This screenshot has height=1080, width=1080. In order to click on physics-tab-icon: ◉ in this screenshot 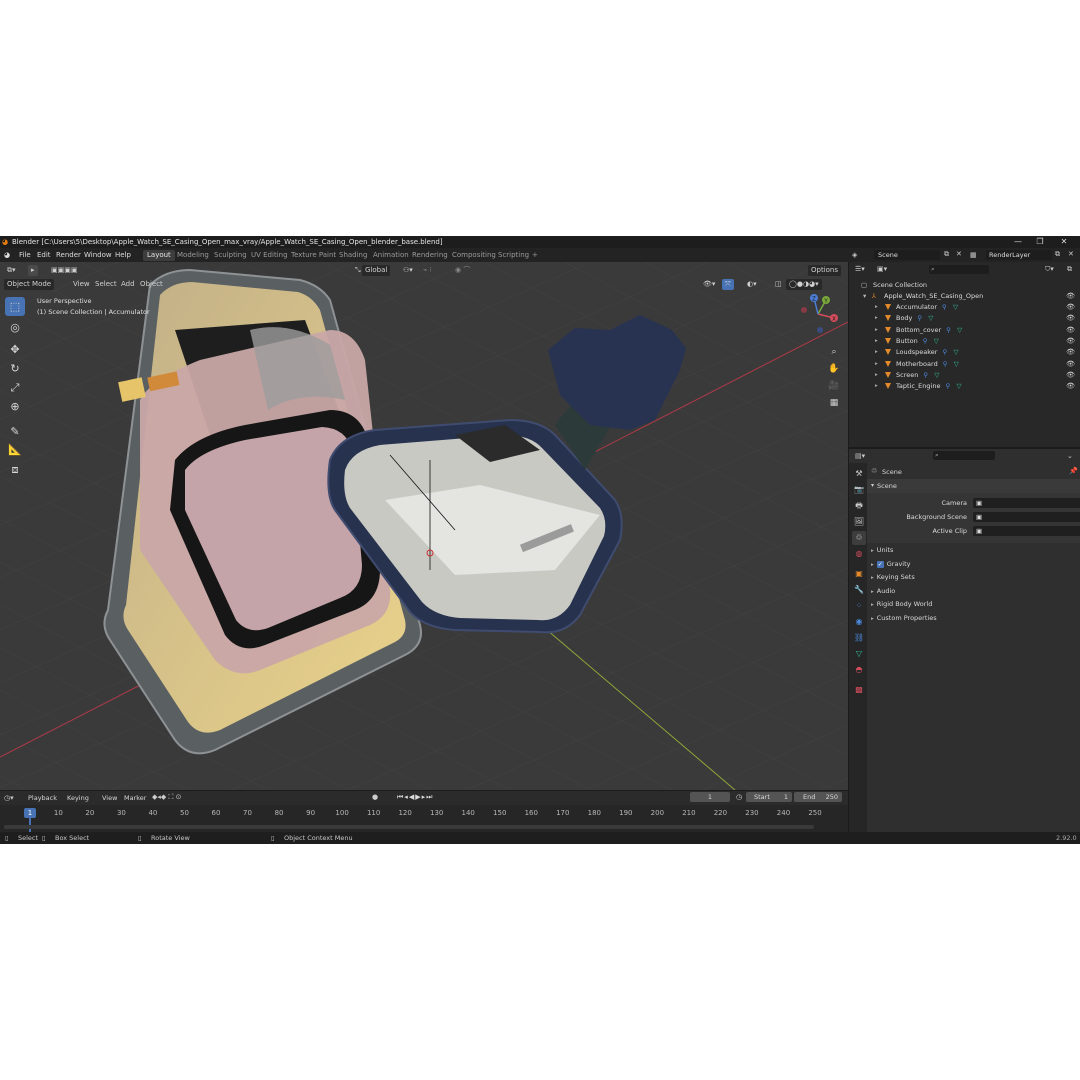, I will do `click(859, 622)`.